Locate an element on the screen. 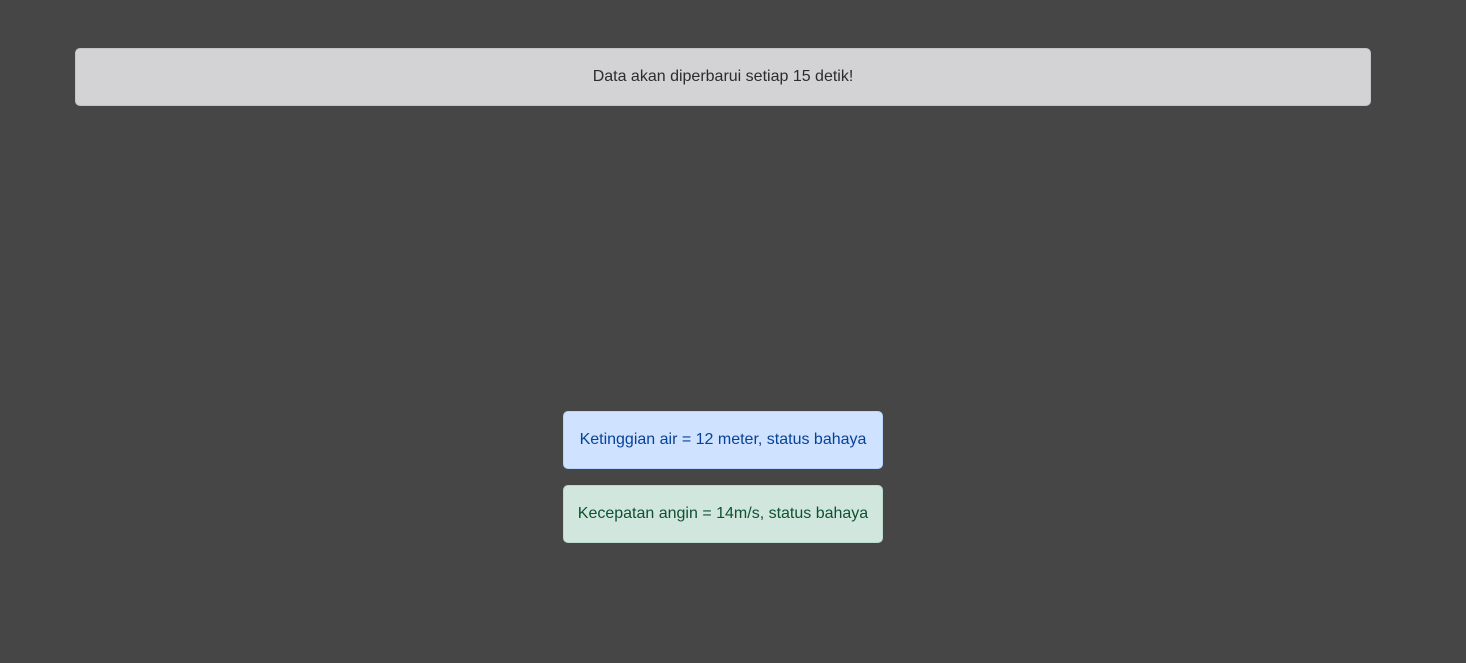 This screenshot has height=663, width=1466. water-level-text: Ketinggian air = 12 meter, status bahaya is located at coordinates (723, 439).